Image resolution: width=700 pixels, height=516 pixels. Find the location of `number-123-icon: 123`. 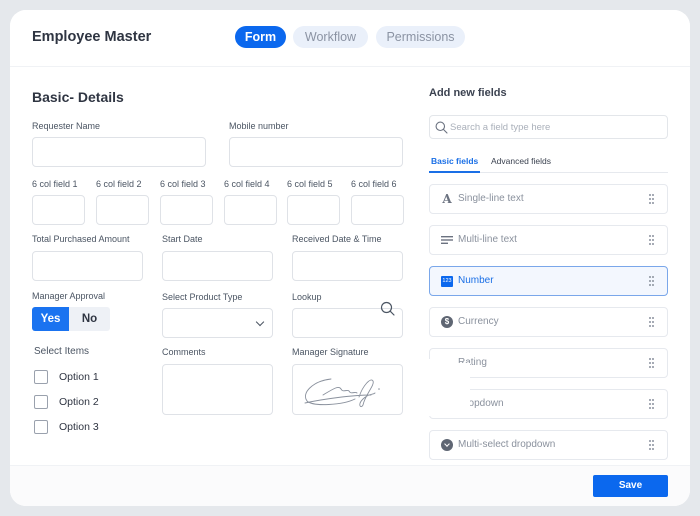

number-123-icon: 123 is located at coordinates (447, 281).